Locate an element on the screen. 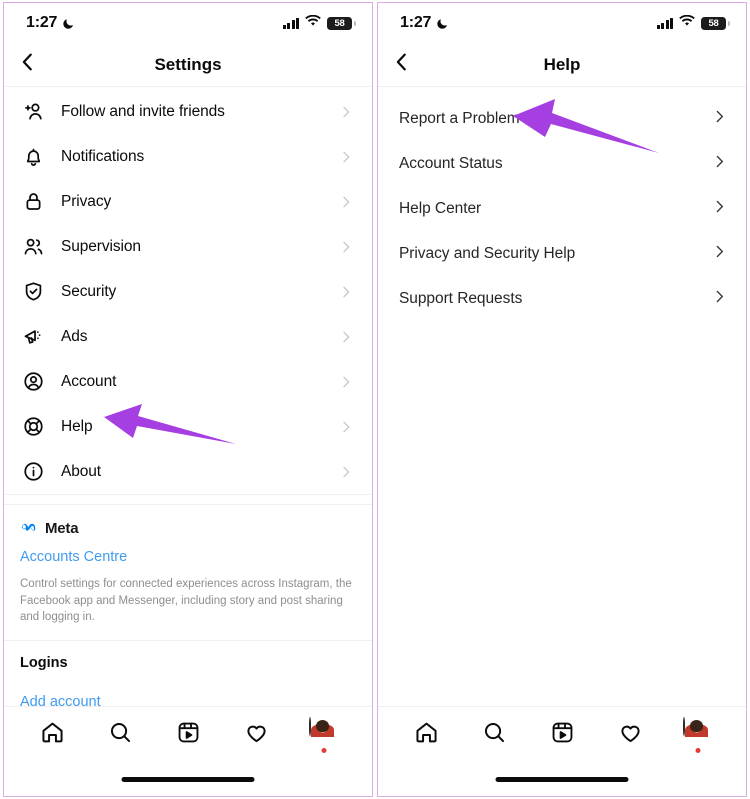 The image size is (750, 799). home-icon is located at coordinates (52, 735).